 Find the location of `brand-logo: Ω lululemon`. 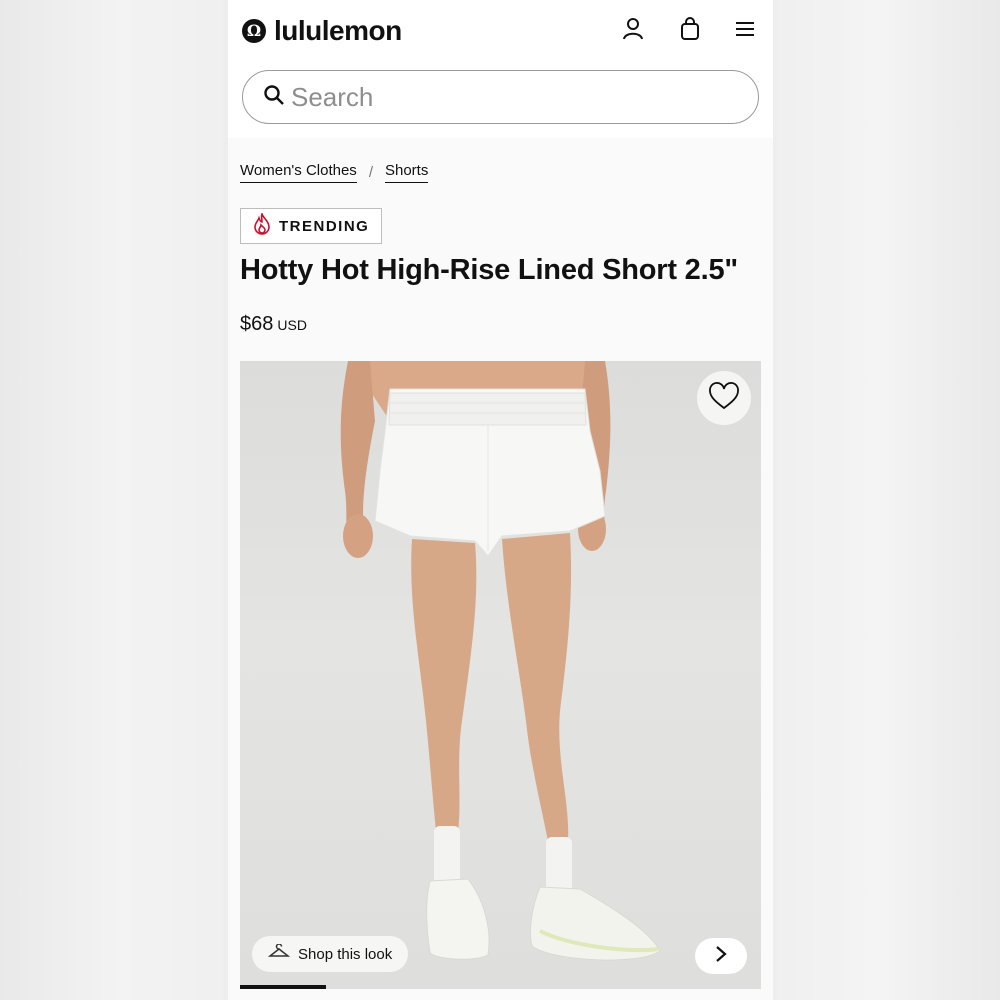

brand-logo: Ω lululemon is located at coordinates (322, 31).